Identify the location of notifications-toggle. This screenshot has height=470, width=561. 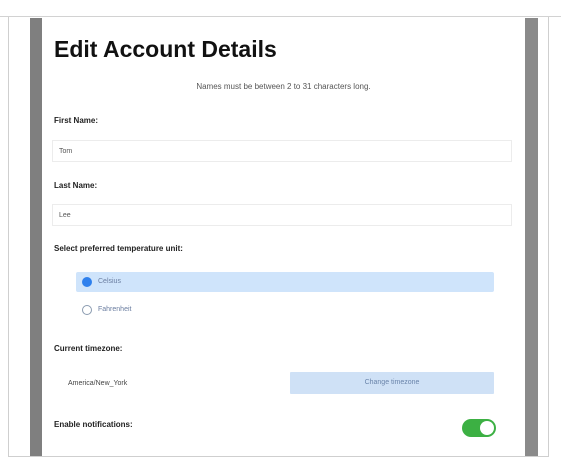
(479, 428).